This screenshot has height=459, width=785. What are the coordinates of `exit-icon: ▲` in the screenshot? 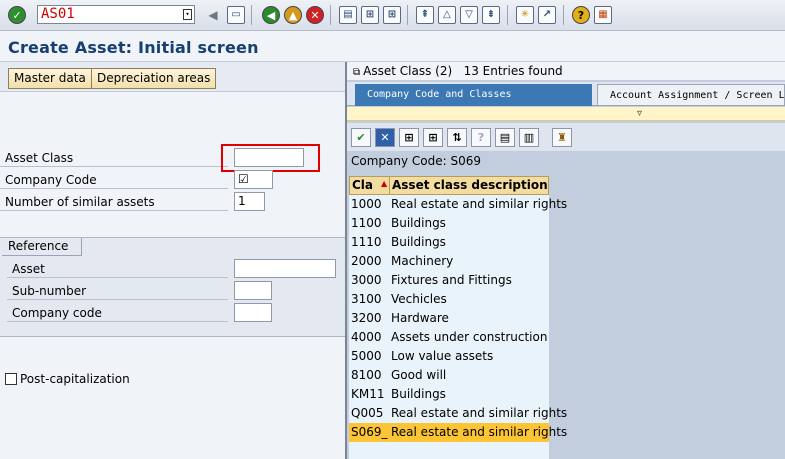 It's located at (293, 15).